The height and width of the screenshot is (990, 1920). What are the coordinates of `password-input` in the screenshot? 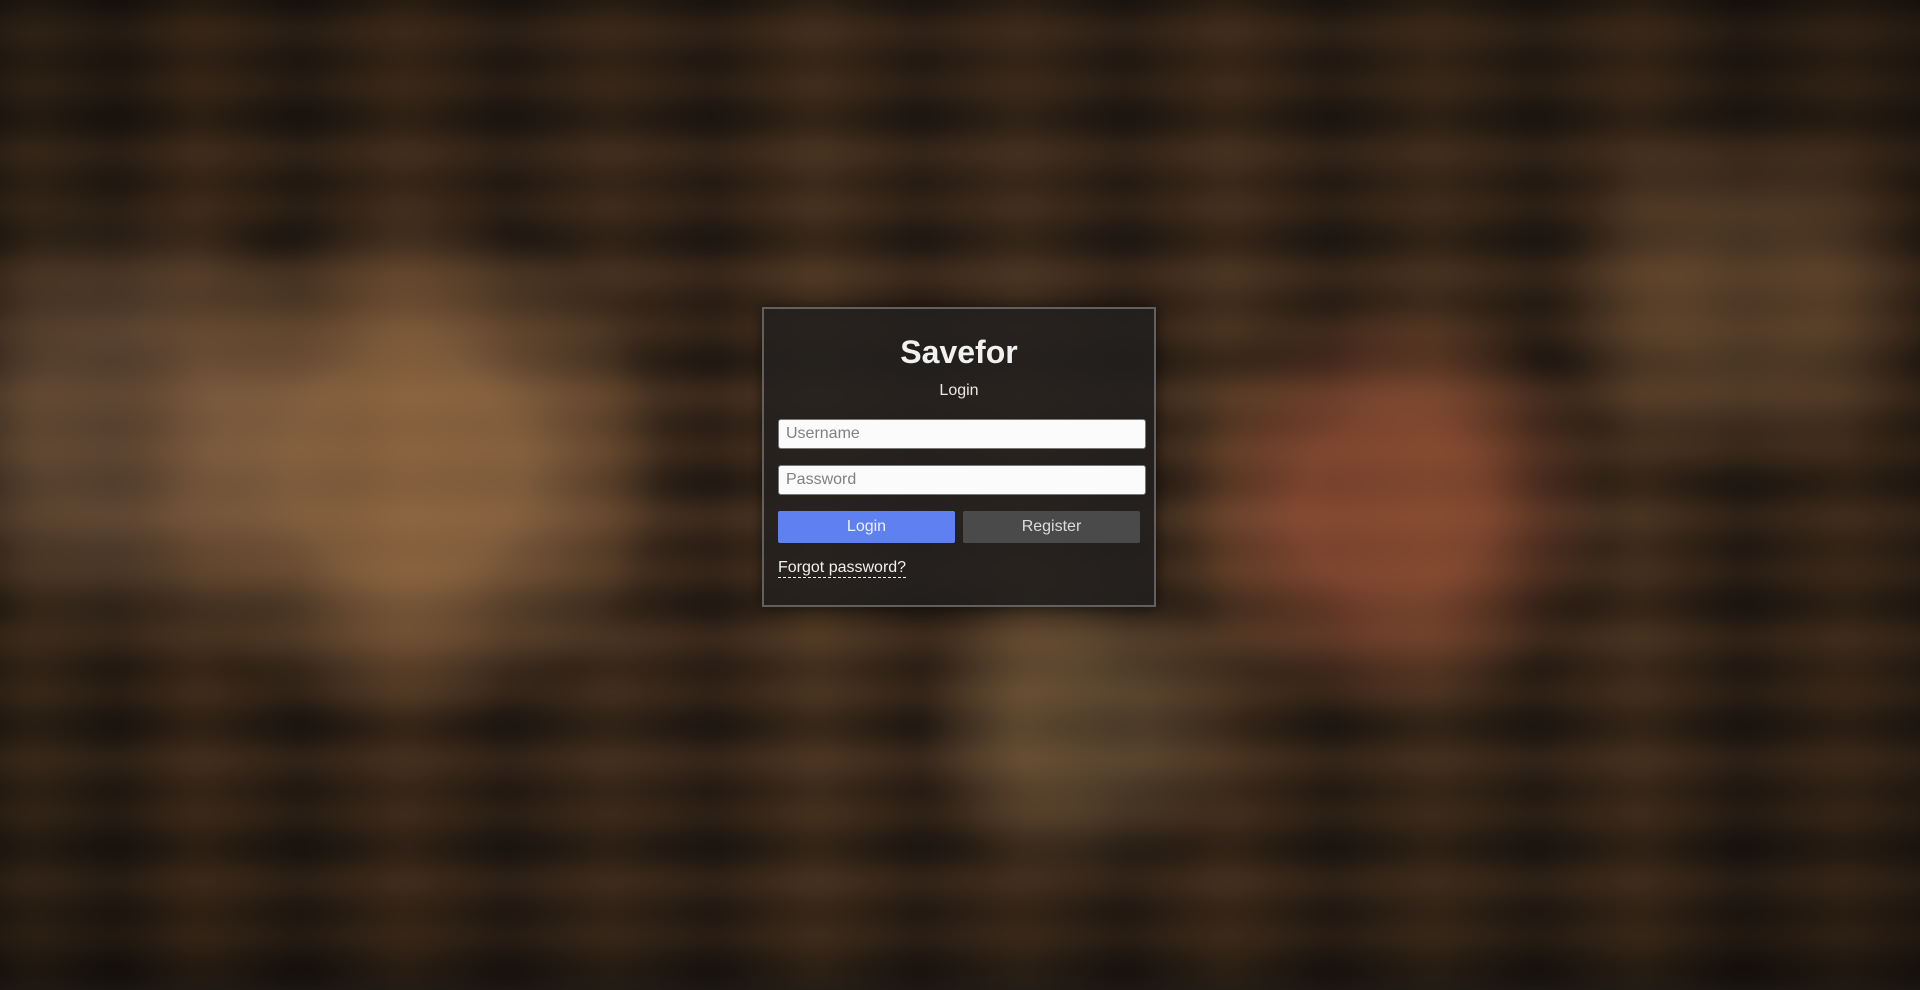 It's located at (962, 480).